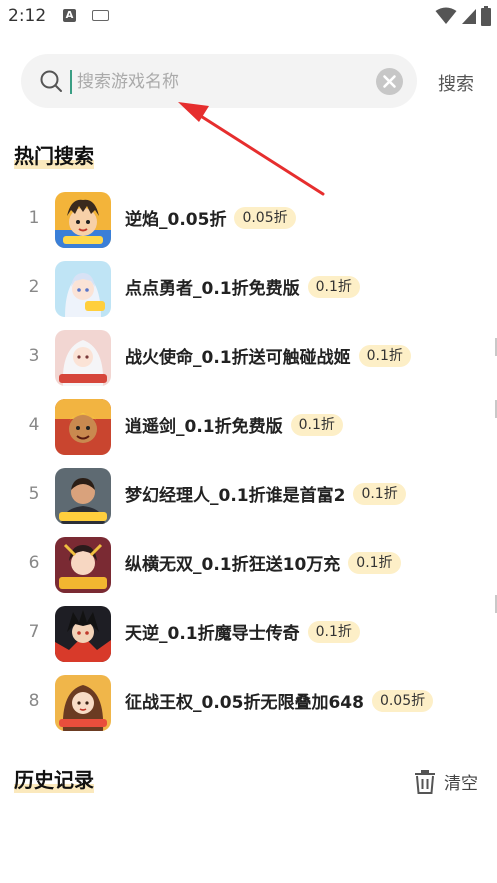 The width and height of the screenshot is (497, 883). I want to click on game-name: 梦幻经理人_0.1折谁是首富2, so click(235, 496).